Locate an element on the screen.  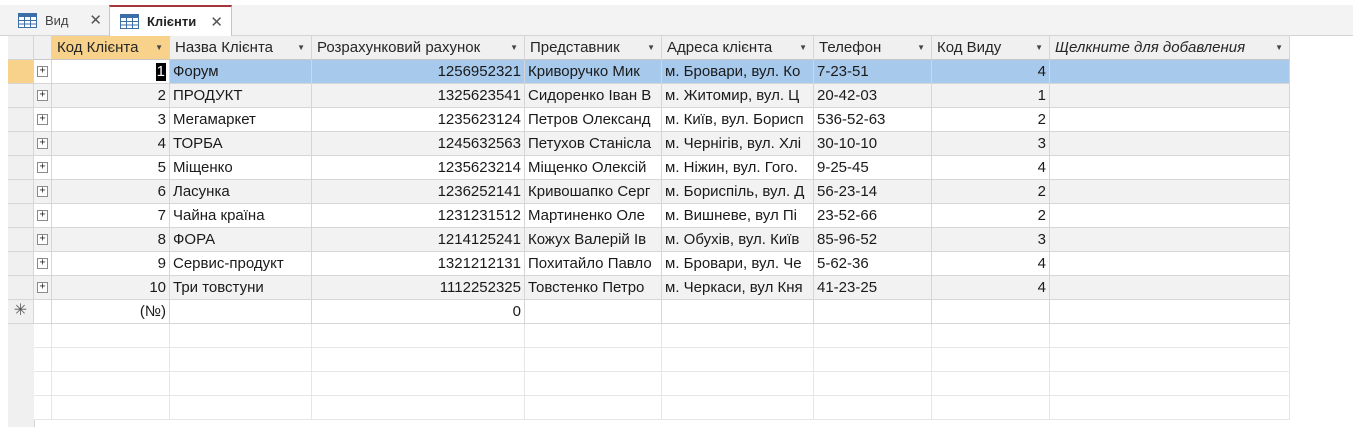
cell-telefon: 56-23-14 is located at coordinates (873, 192).